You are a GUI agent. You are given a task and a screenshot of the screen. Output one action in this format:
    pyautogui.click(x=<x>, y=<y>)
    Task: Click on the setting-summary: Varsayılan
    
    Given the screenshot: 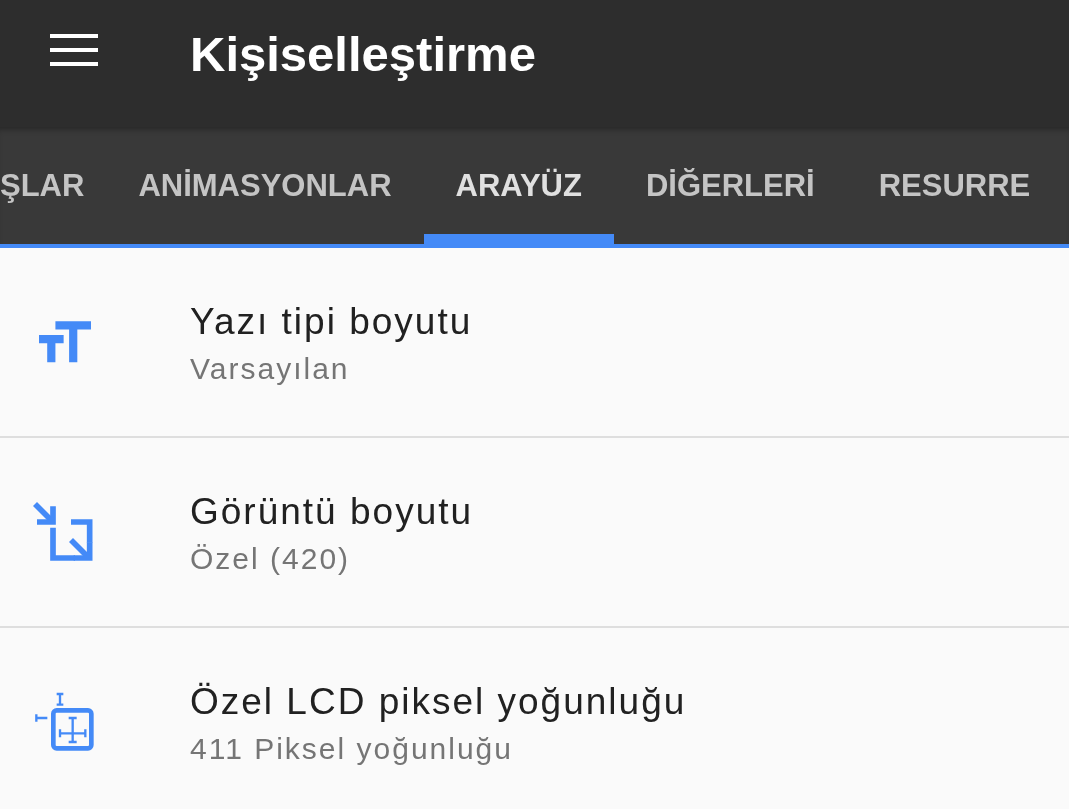 What is the action you would take?
    pyautogui.click(x=270, y=369)
    